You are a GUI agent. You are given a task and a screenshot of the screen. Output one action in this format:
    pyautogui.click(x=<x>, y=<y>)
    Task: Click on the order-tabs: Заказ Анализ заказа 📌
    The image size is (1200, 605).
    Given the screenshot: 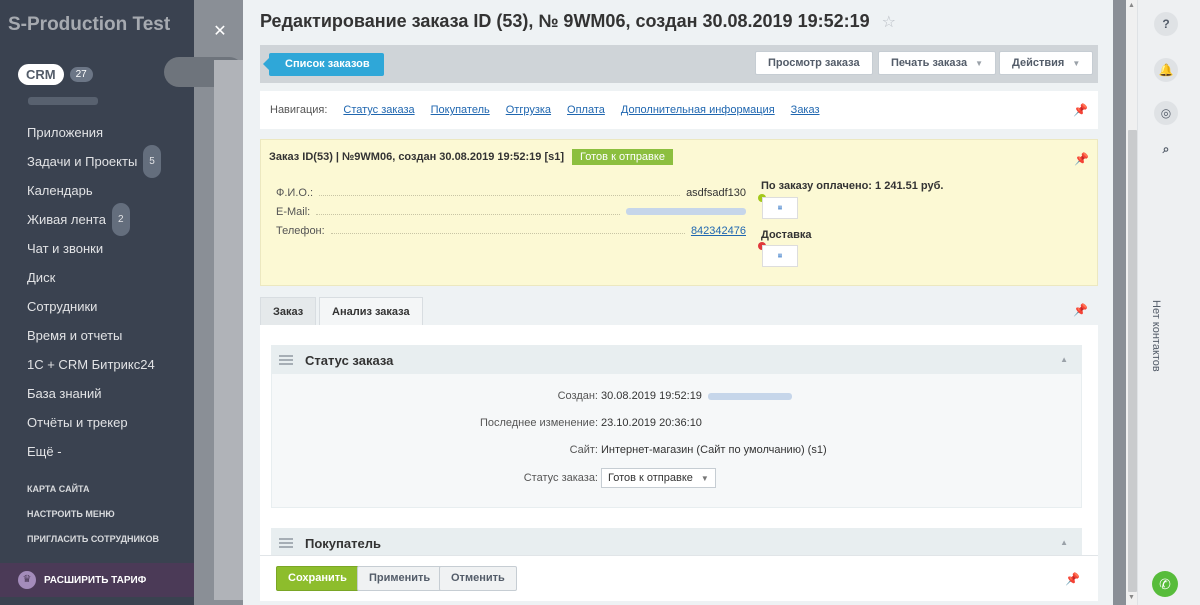 What is the action you would take?
    pyautogui.click(x=679, y=311)
    